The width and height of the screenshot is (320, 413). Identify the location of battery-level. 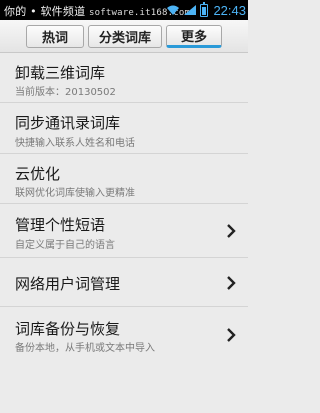
(204, 10).